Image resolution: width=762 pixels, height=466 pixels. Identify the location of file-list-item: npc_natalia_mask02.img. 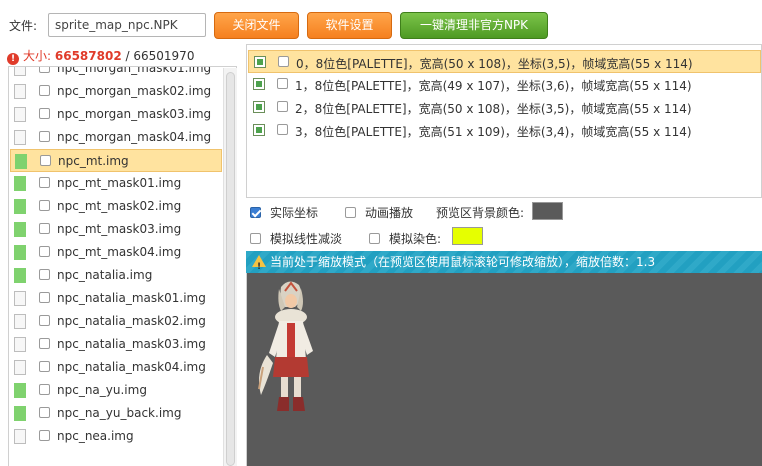
(116, 321).